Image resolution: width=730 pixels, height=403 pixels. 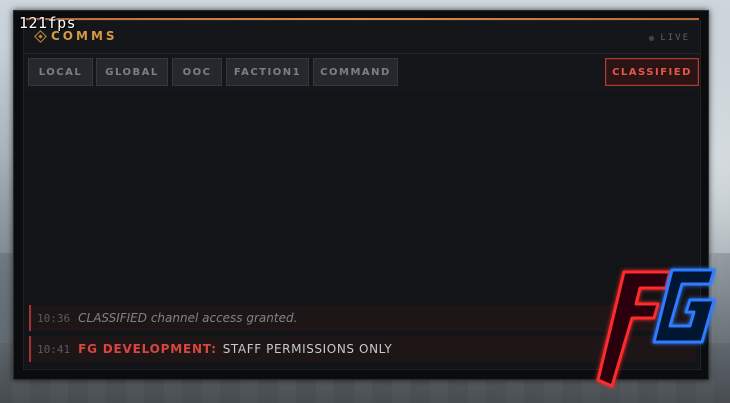 I want to click on fps-counter: 121fps, so click(x=48, y=23).